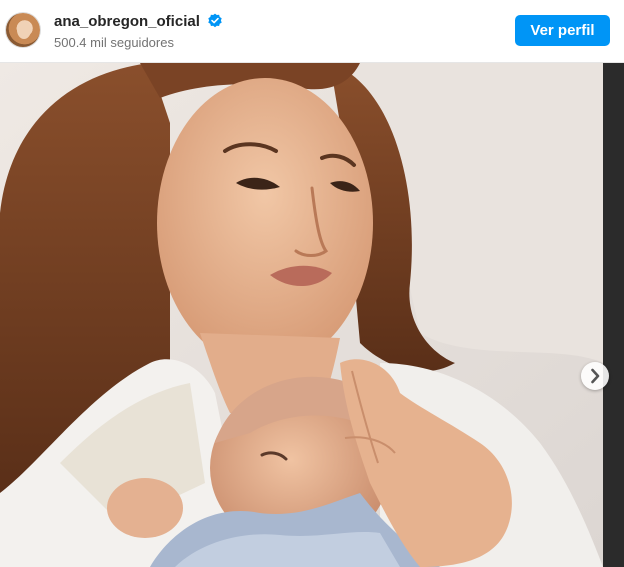  I want to click on view-profile-button: Ver perfil, so click(562, 30).